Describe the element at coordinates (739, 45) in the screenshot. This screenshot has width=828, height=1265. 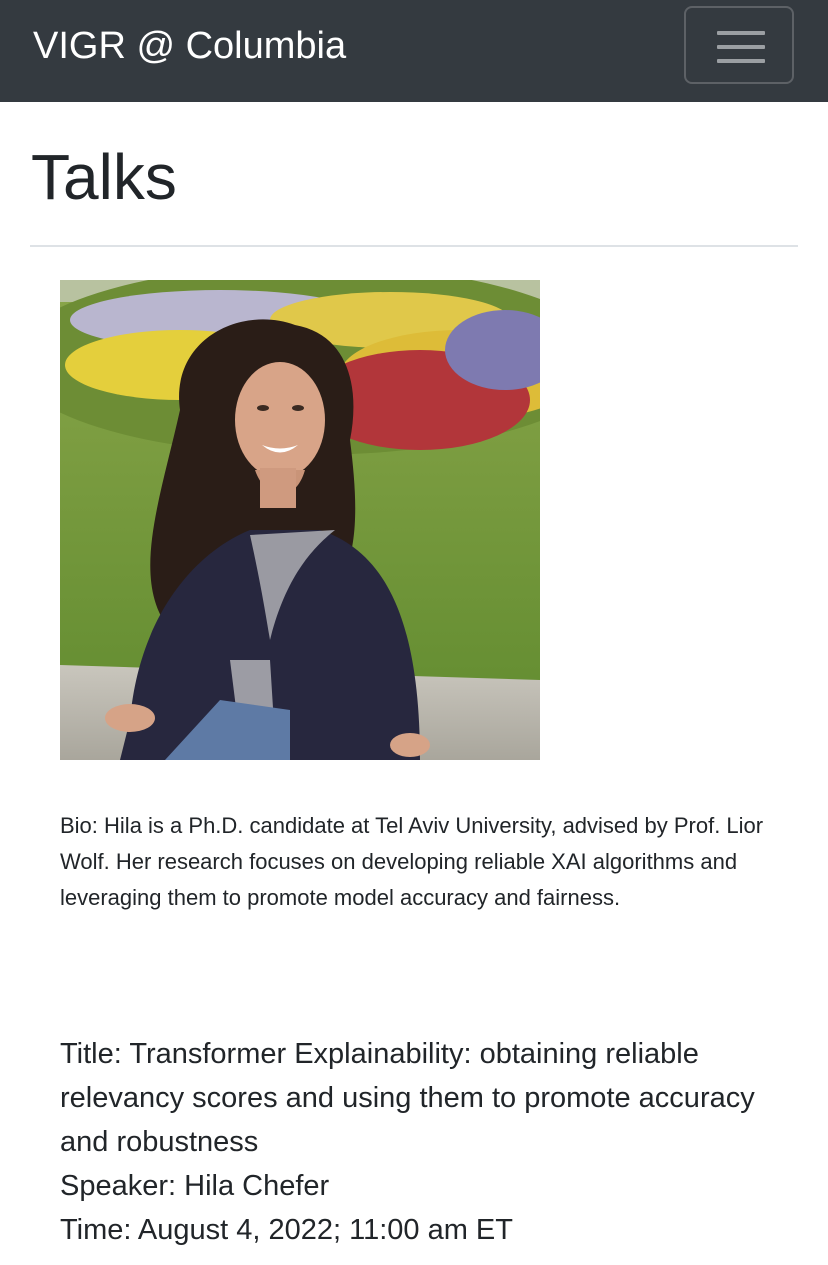
I see `navbar-toggle-button` at that location.